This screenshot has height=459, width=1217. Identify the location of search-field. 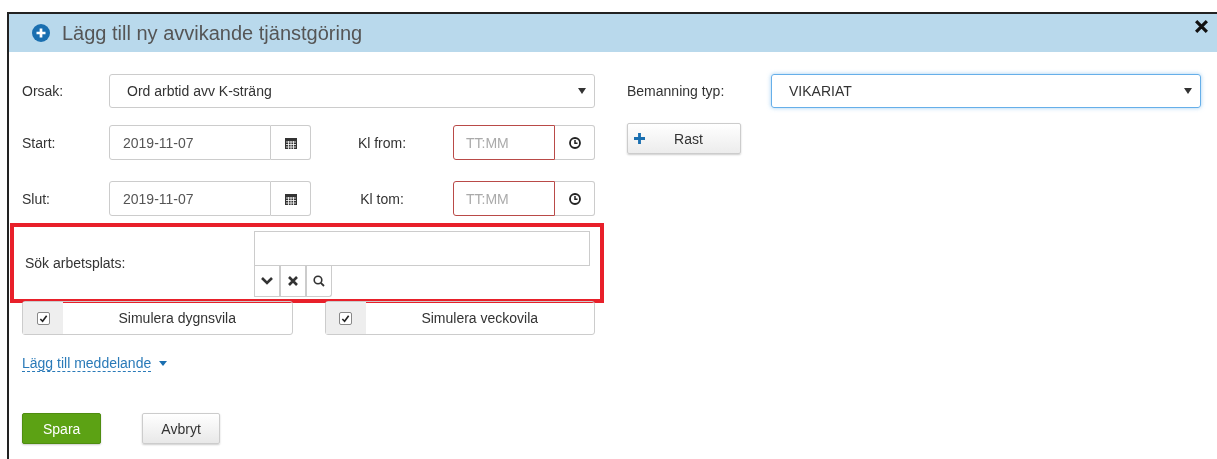
(422, 248).